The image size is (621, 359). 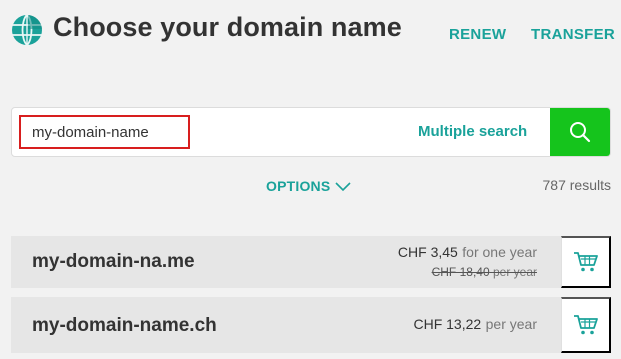 What do you see at coordinates (124, 325) in the screenshot?
I see `domain-name: my-domain-name.ch` at bounding box center [124, 325].